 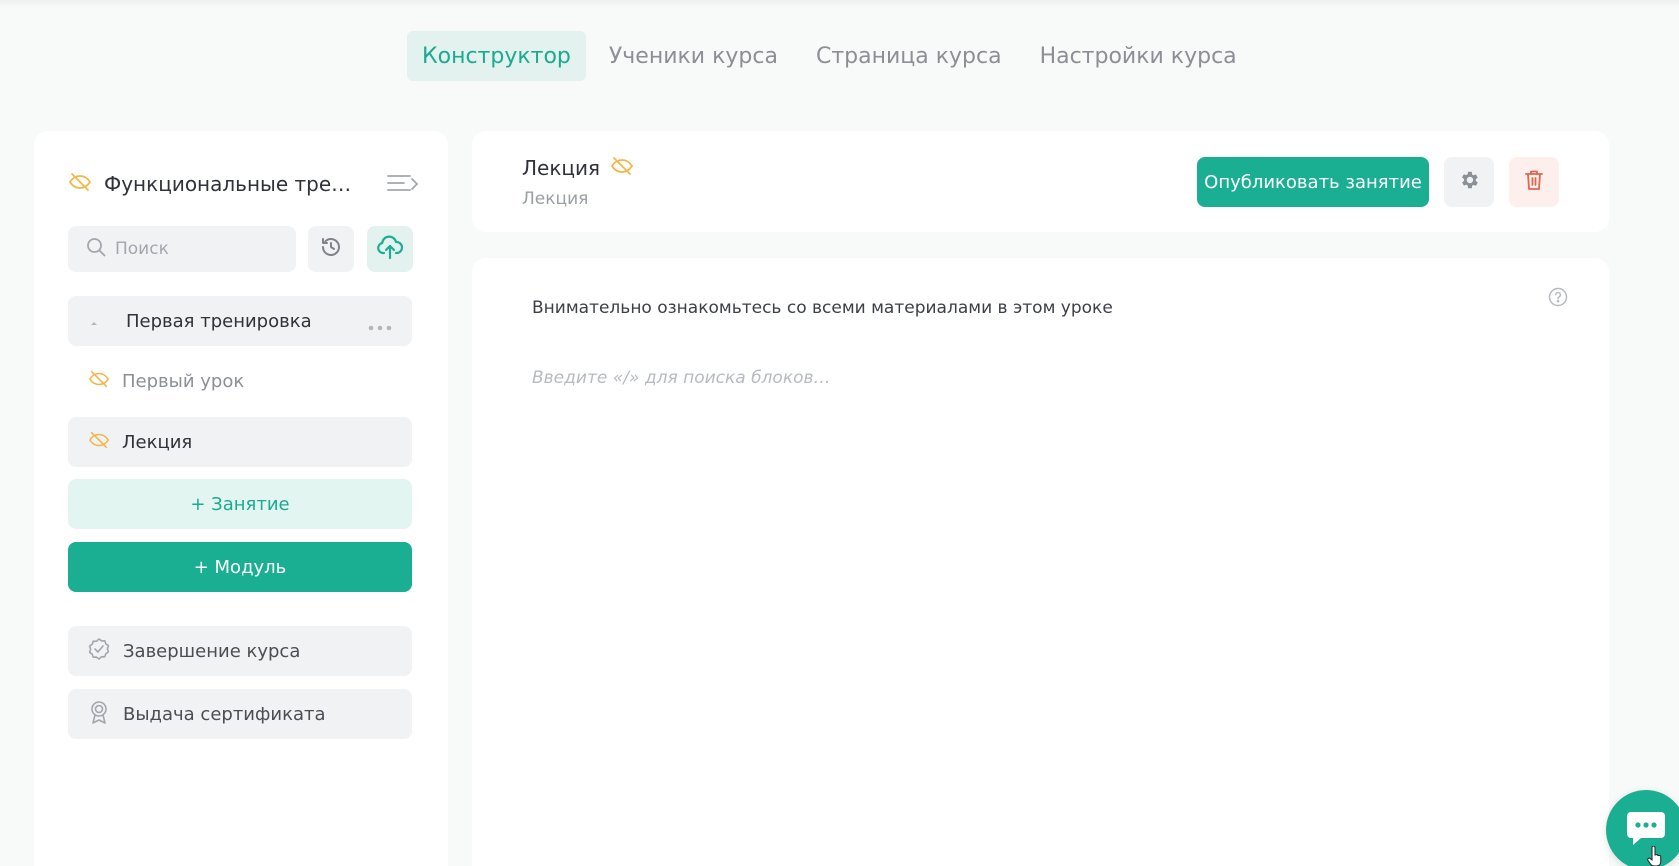 I want to click on upload-button, so click(x=390, y=249).